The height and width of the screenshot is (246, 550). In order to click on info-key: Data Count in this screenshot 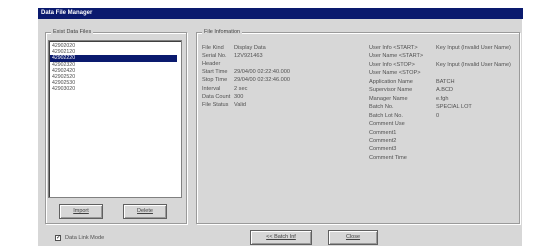, I will do `click(216, 96)`.